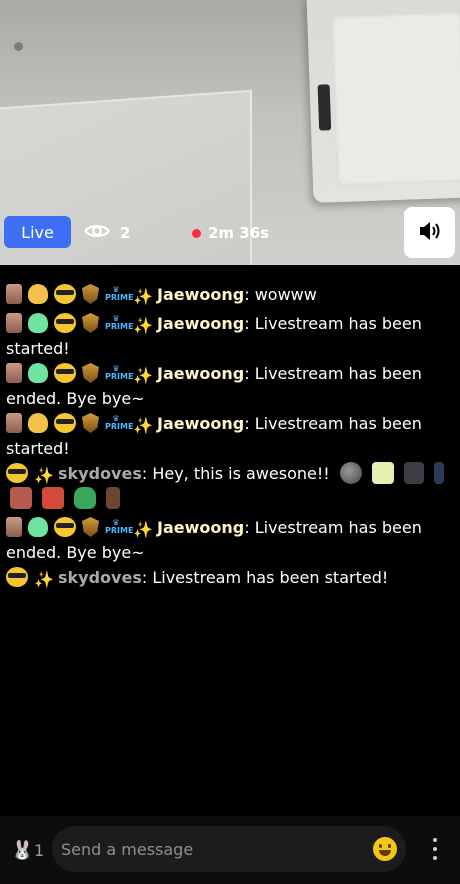  I want to click on video-frame-detail, so click(18, 46).